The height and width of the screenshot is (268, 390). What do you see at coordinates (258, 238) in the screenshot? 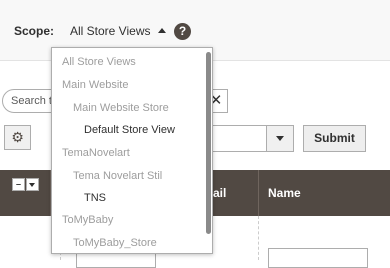
I see `row-divider` at bounding box center [258, 238].